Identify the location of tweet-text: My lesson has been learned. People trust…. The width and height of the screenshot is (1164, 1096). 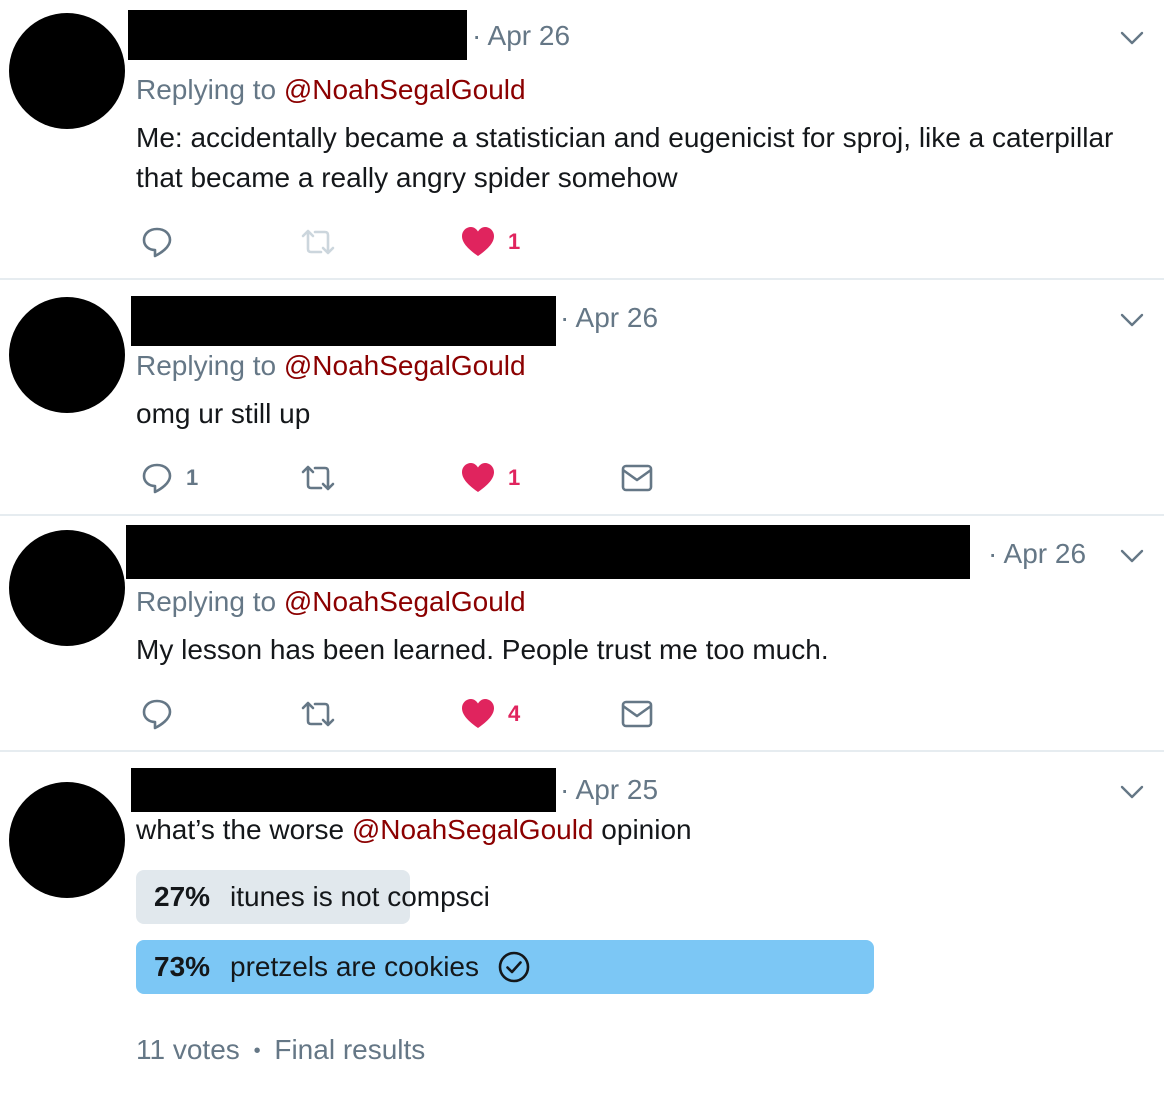
(641, 650).